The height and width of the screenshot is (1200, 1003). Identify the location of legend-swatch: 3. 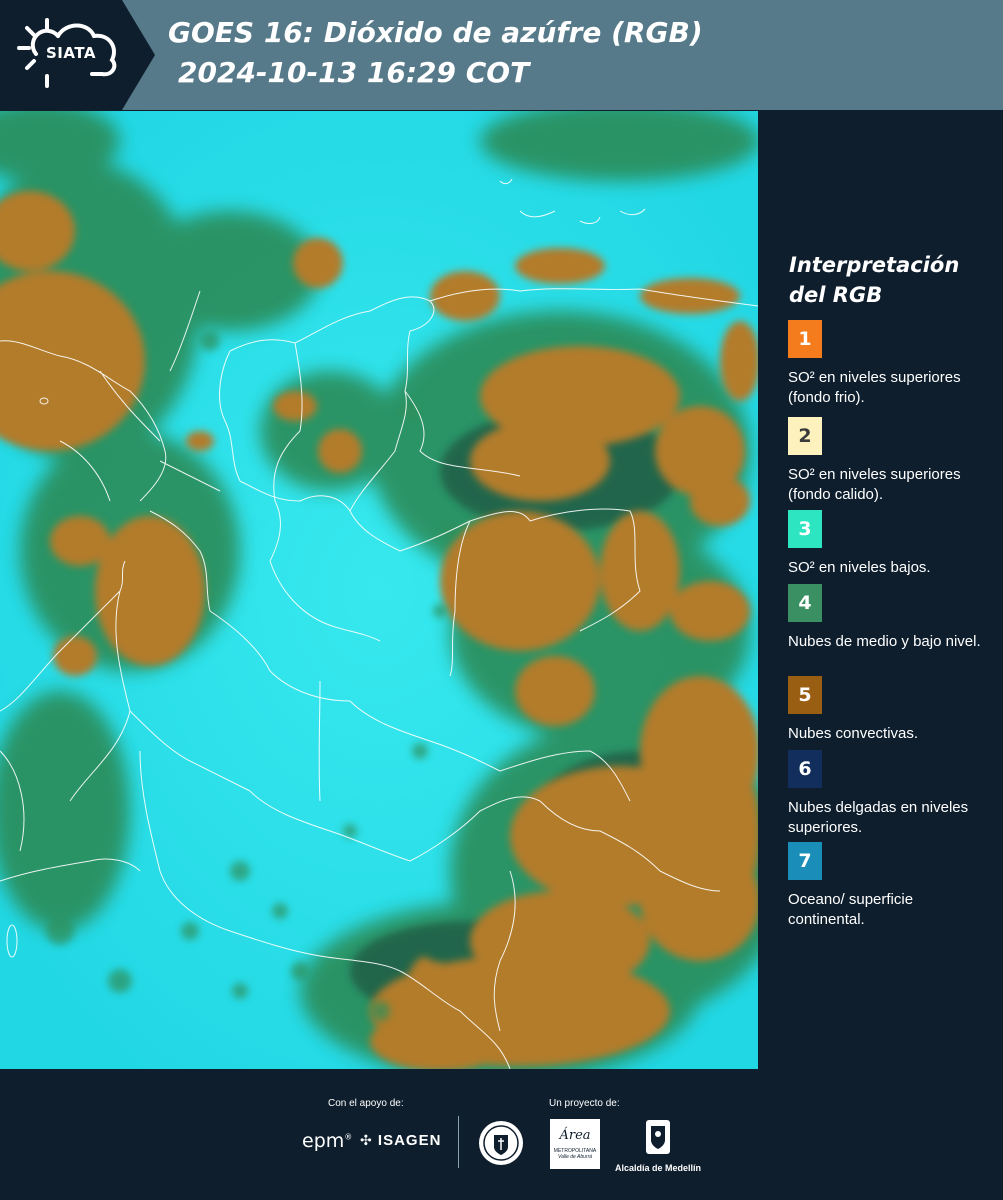
(805, 529).